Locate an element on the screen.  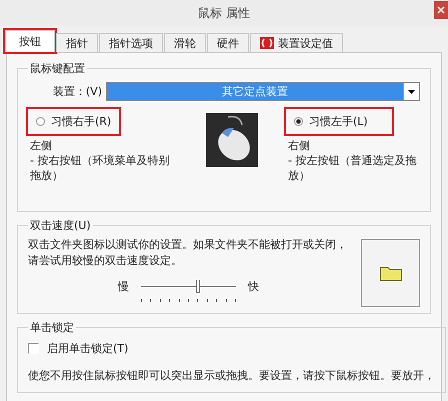
checkbox is located at coordinates (33, 348).